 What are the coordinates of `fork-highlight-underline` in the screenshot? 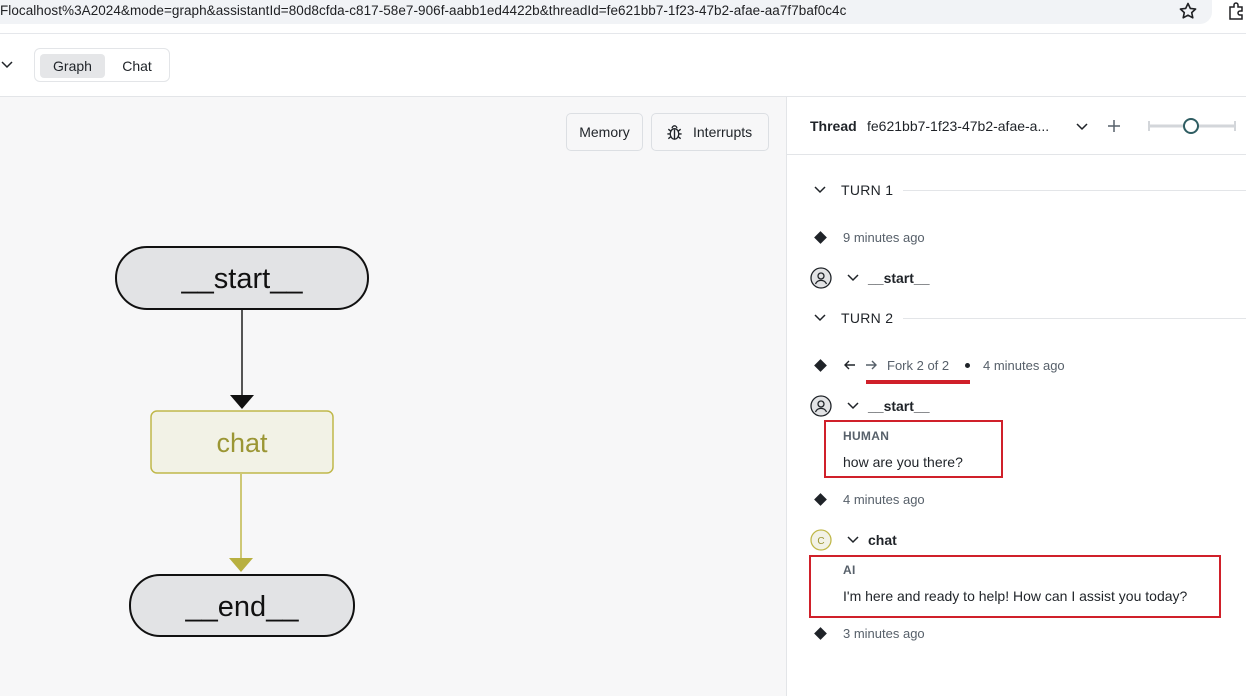 It's located at (918, 382).